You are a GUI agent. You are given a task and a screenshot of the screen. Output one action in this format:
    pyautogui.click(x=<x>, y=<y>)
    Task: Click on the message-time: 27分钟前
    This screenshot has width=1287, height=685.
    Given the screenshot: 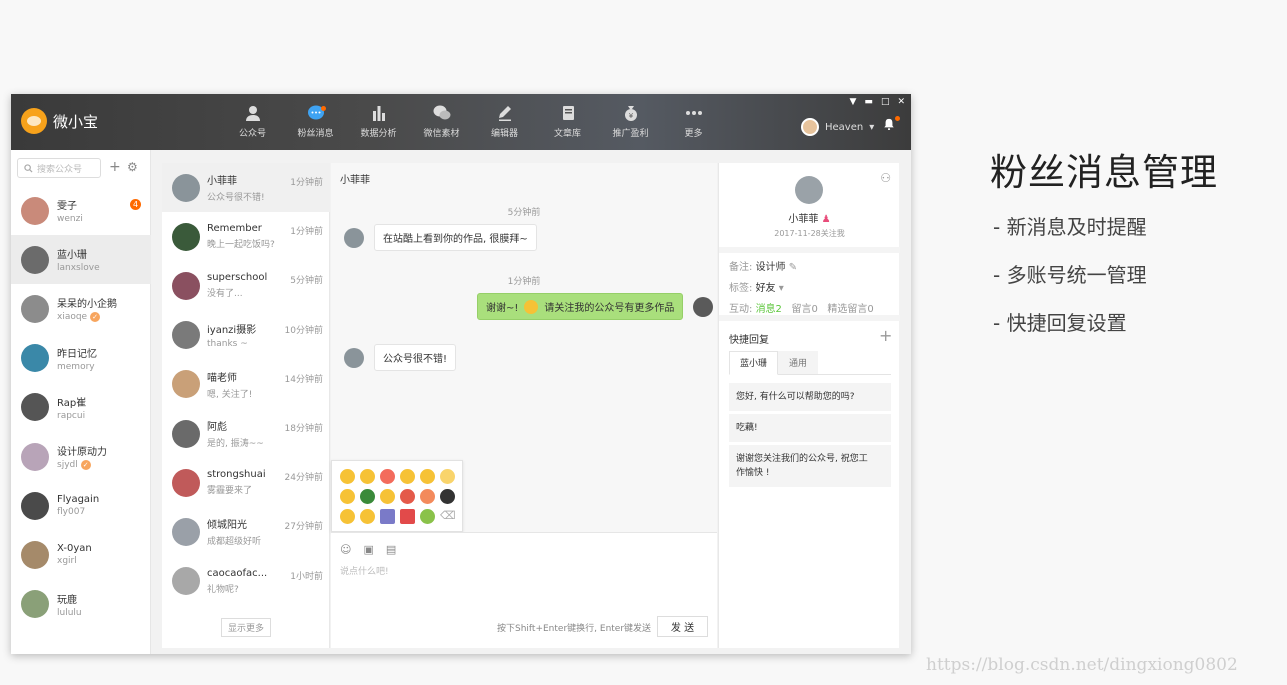 What is the action you would take?
    pyautogui.click(x=303, y=527)
    